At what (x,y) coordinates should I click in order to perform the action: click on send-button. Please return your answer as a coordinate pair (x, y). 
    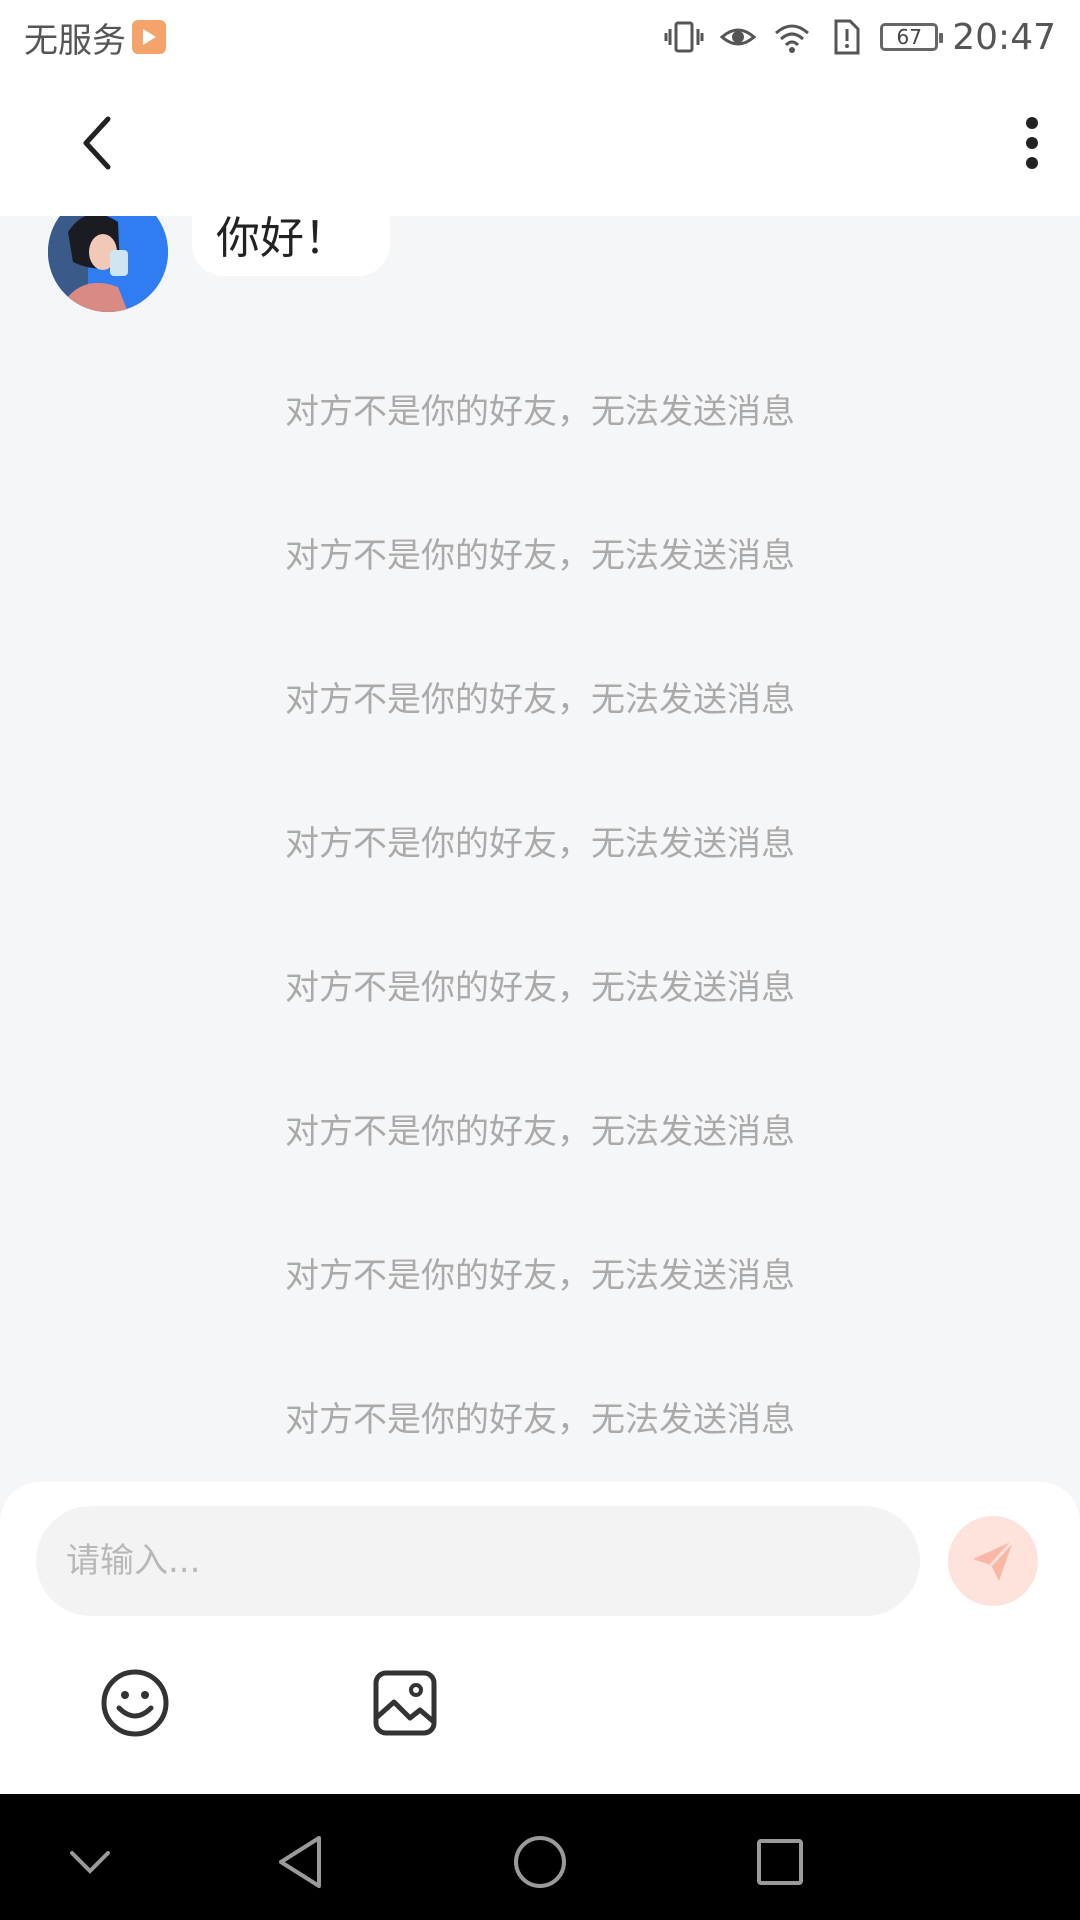
    Looking at the image, I should click on (993, 1561).